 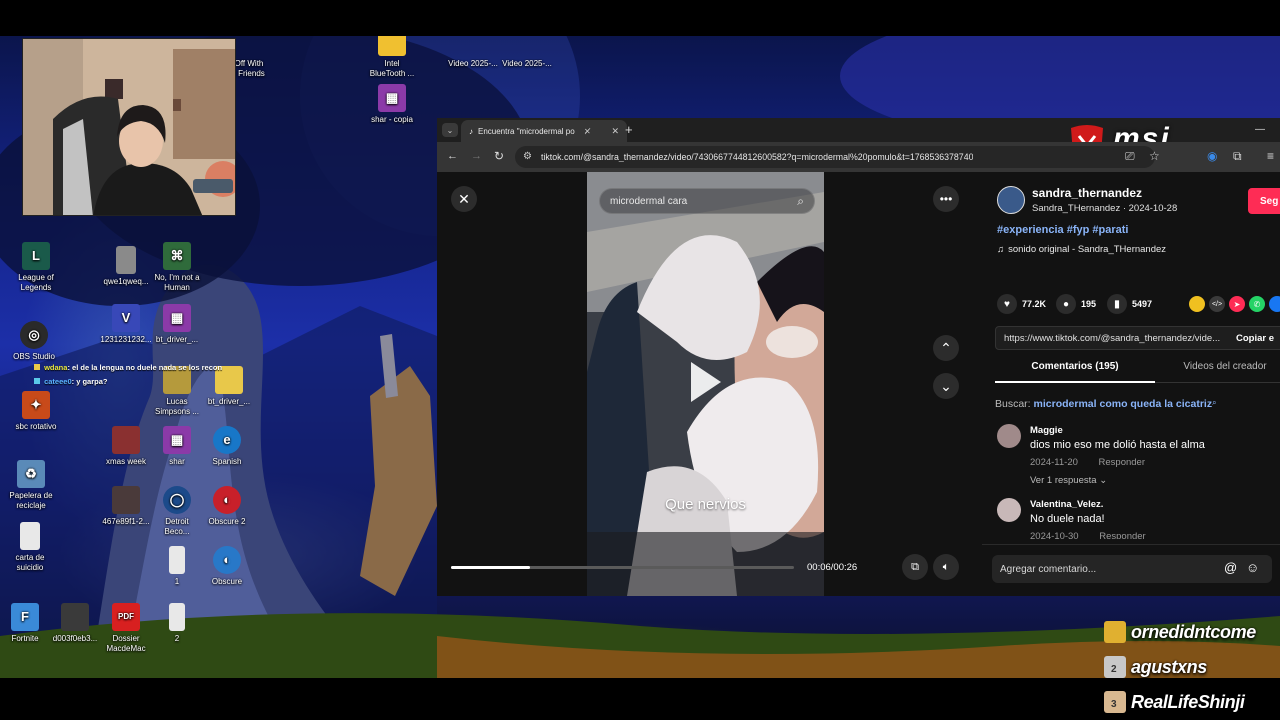 What do you see at coordinates (622, 567) in the screenshot?
I see `video-progress-track` at bounding box center [622, 567].